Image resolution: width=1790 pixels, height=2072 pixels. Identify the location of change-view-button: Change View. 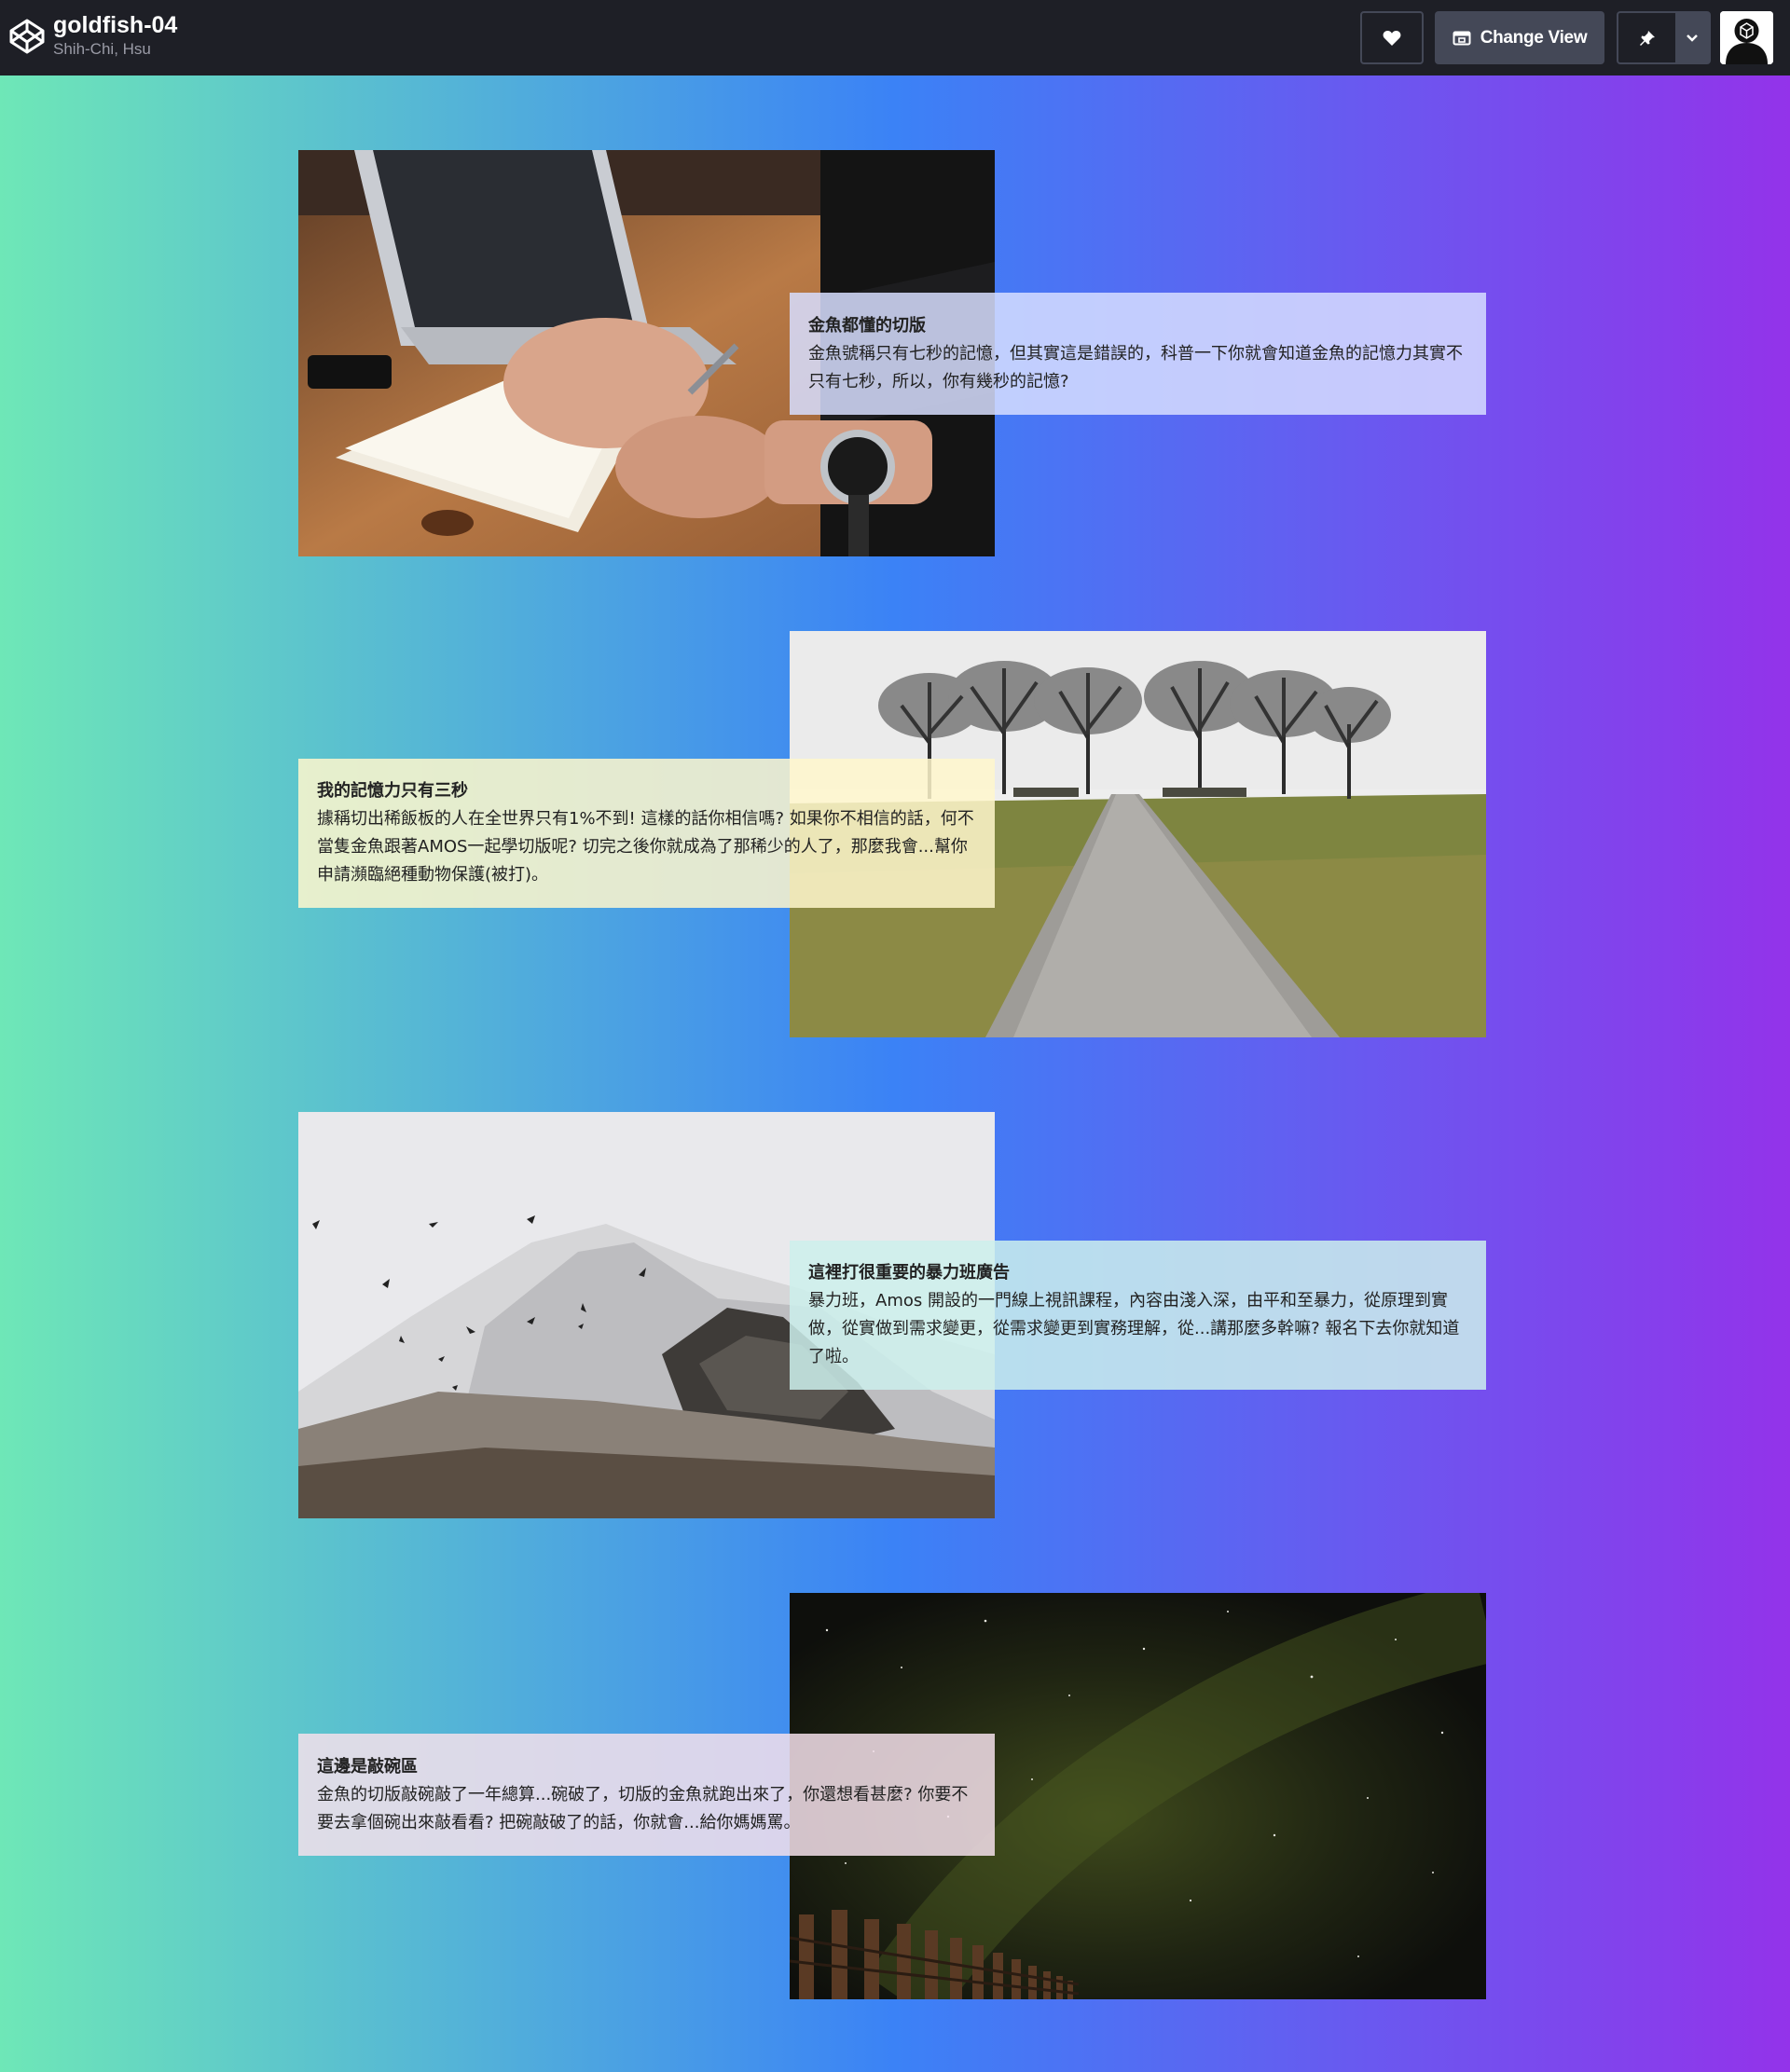
(1519, 37).